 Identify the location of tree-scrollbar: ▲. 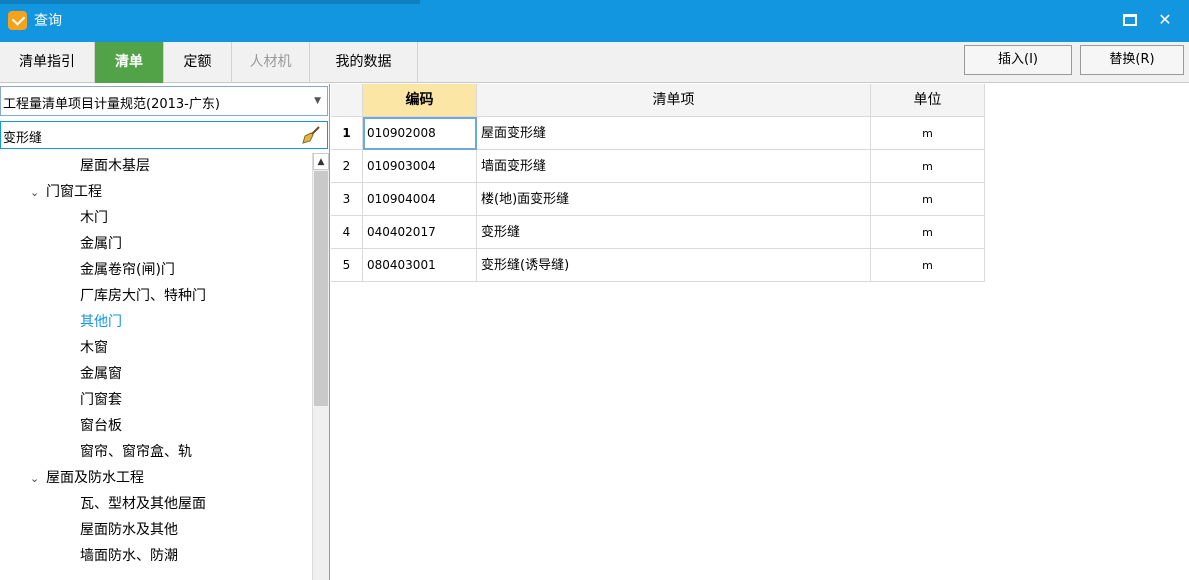
(320, 366).